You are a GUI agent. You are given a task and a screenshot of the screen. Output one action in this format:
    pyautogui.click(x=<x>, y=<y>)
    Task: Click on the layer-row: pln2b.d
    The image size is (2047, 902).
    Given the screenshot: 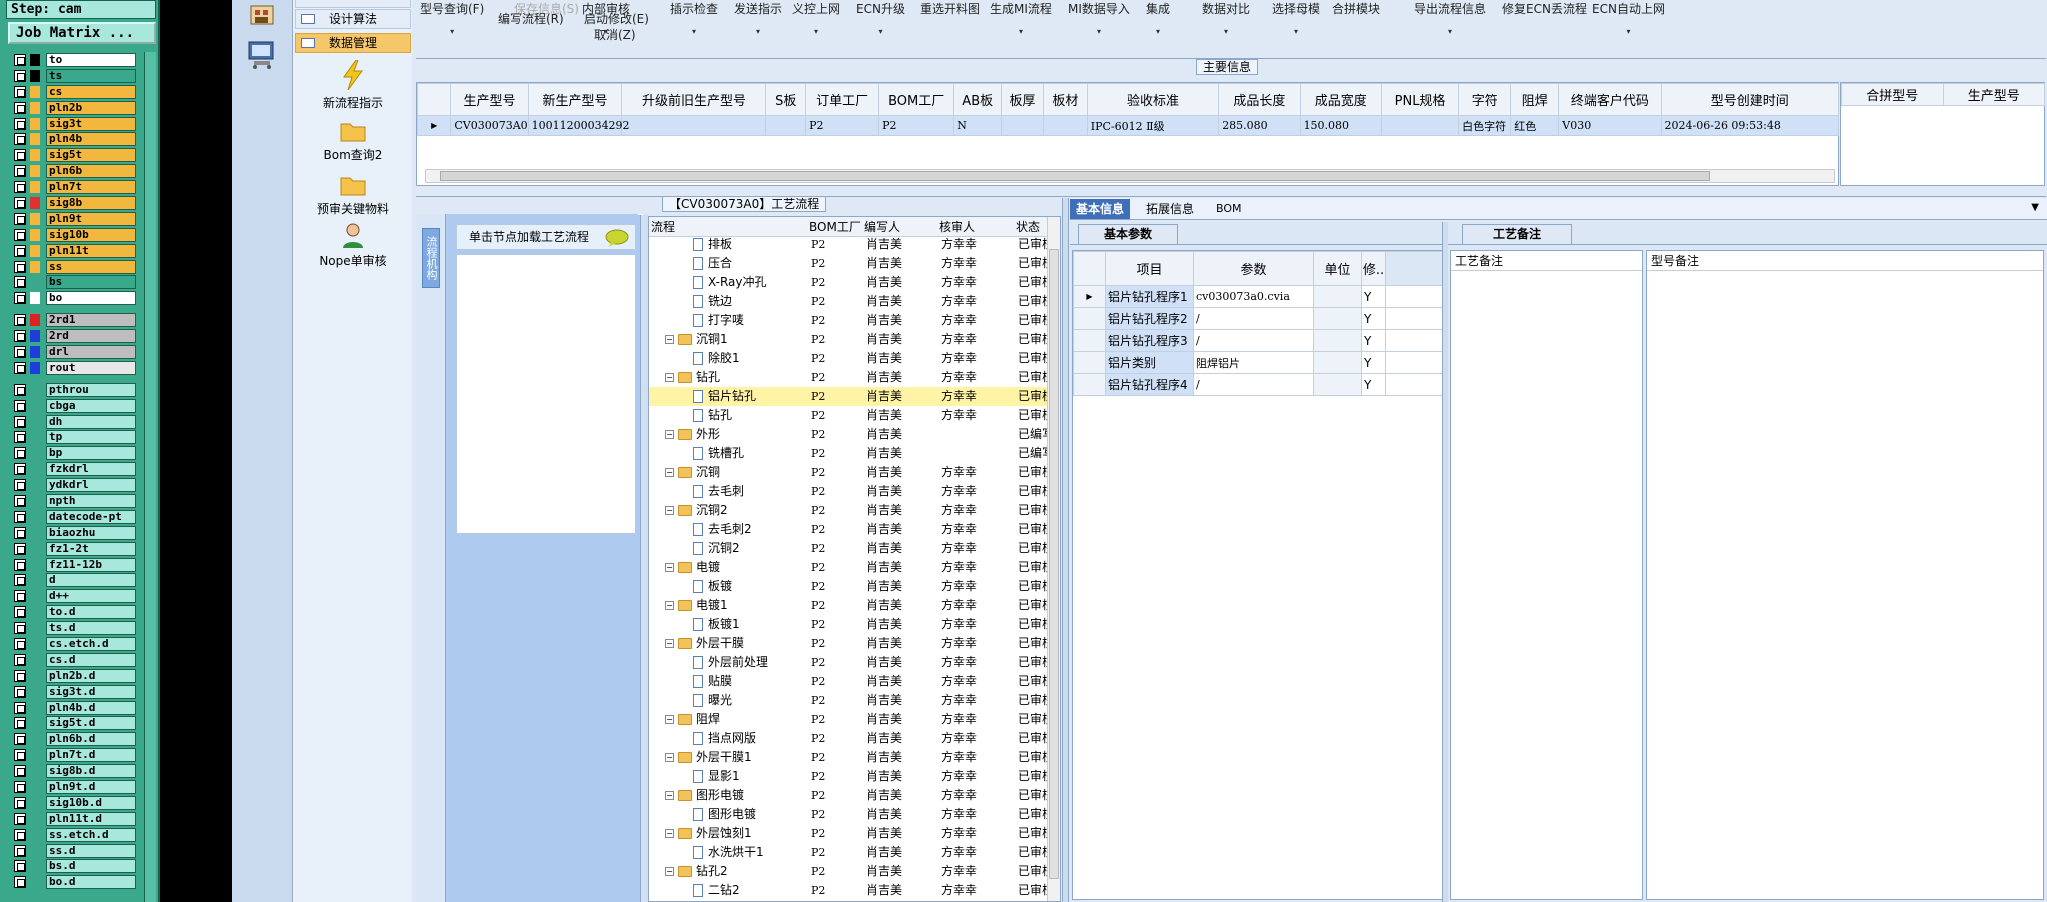 What is the action you would take?
    pyautogui.click(x=72, y=676)
    